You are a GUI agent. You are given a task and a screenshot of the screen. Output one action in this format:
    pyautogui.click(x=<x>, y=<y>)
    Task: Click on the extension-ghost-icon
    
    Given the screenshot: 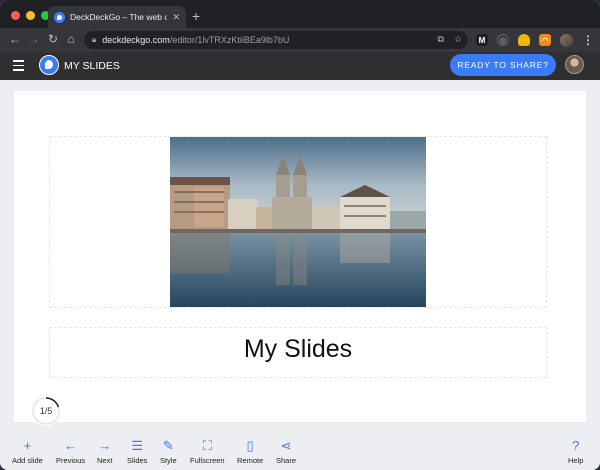 What is the action you would take?
    pyautogui.click(x=524, y=40)
    